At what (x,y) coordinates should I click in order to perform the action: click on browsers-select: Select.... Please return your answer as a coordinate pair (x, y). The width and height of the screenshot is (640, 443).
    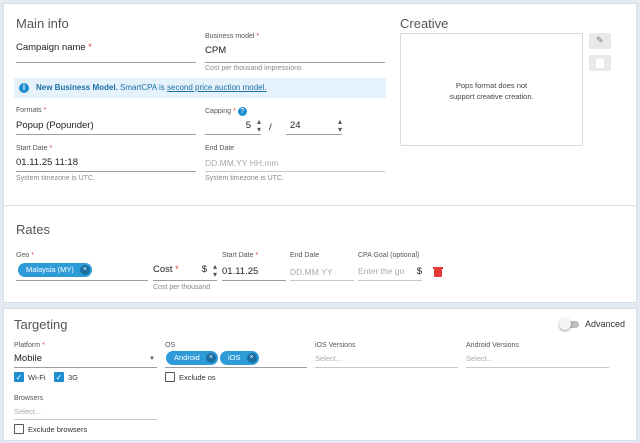
    Looking at the image, I should click on (27, 411).